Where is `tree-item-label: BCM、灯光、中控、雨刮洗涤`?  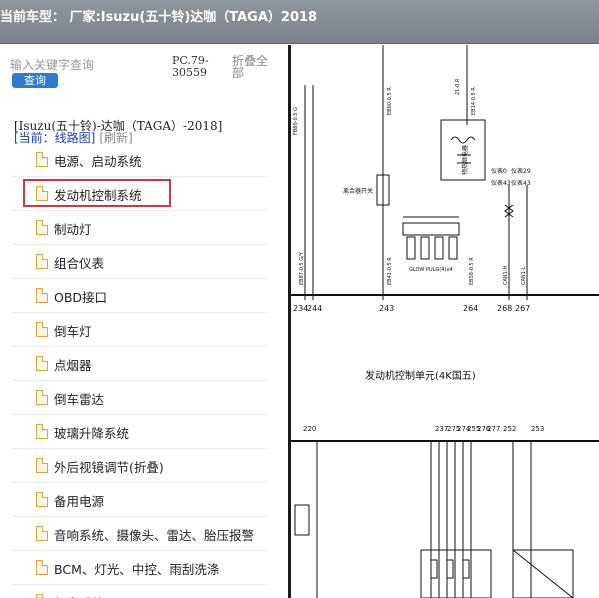
tree-item-label: BCM、灯光、中控、雨刮洗涤 is located at coordinates (137, 569).